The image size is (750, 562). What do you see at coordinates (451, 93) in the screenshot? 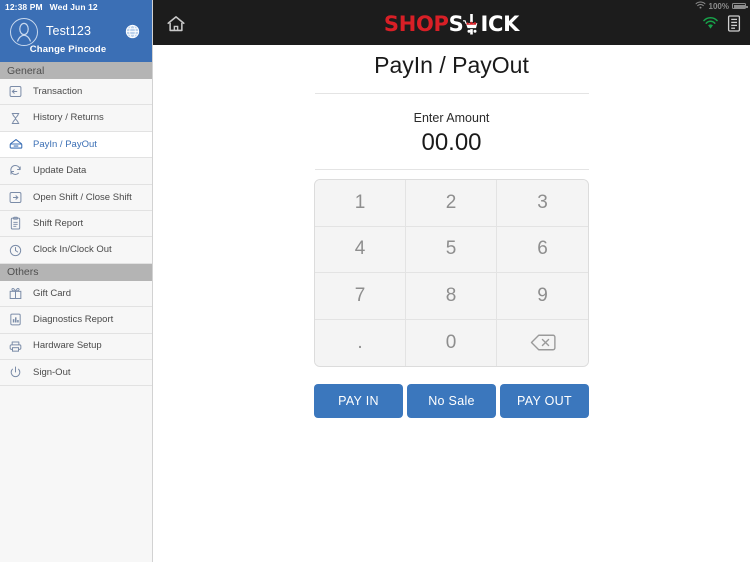
I see `title-divider` at bounding box center [451, 93].